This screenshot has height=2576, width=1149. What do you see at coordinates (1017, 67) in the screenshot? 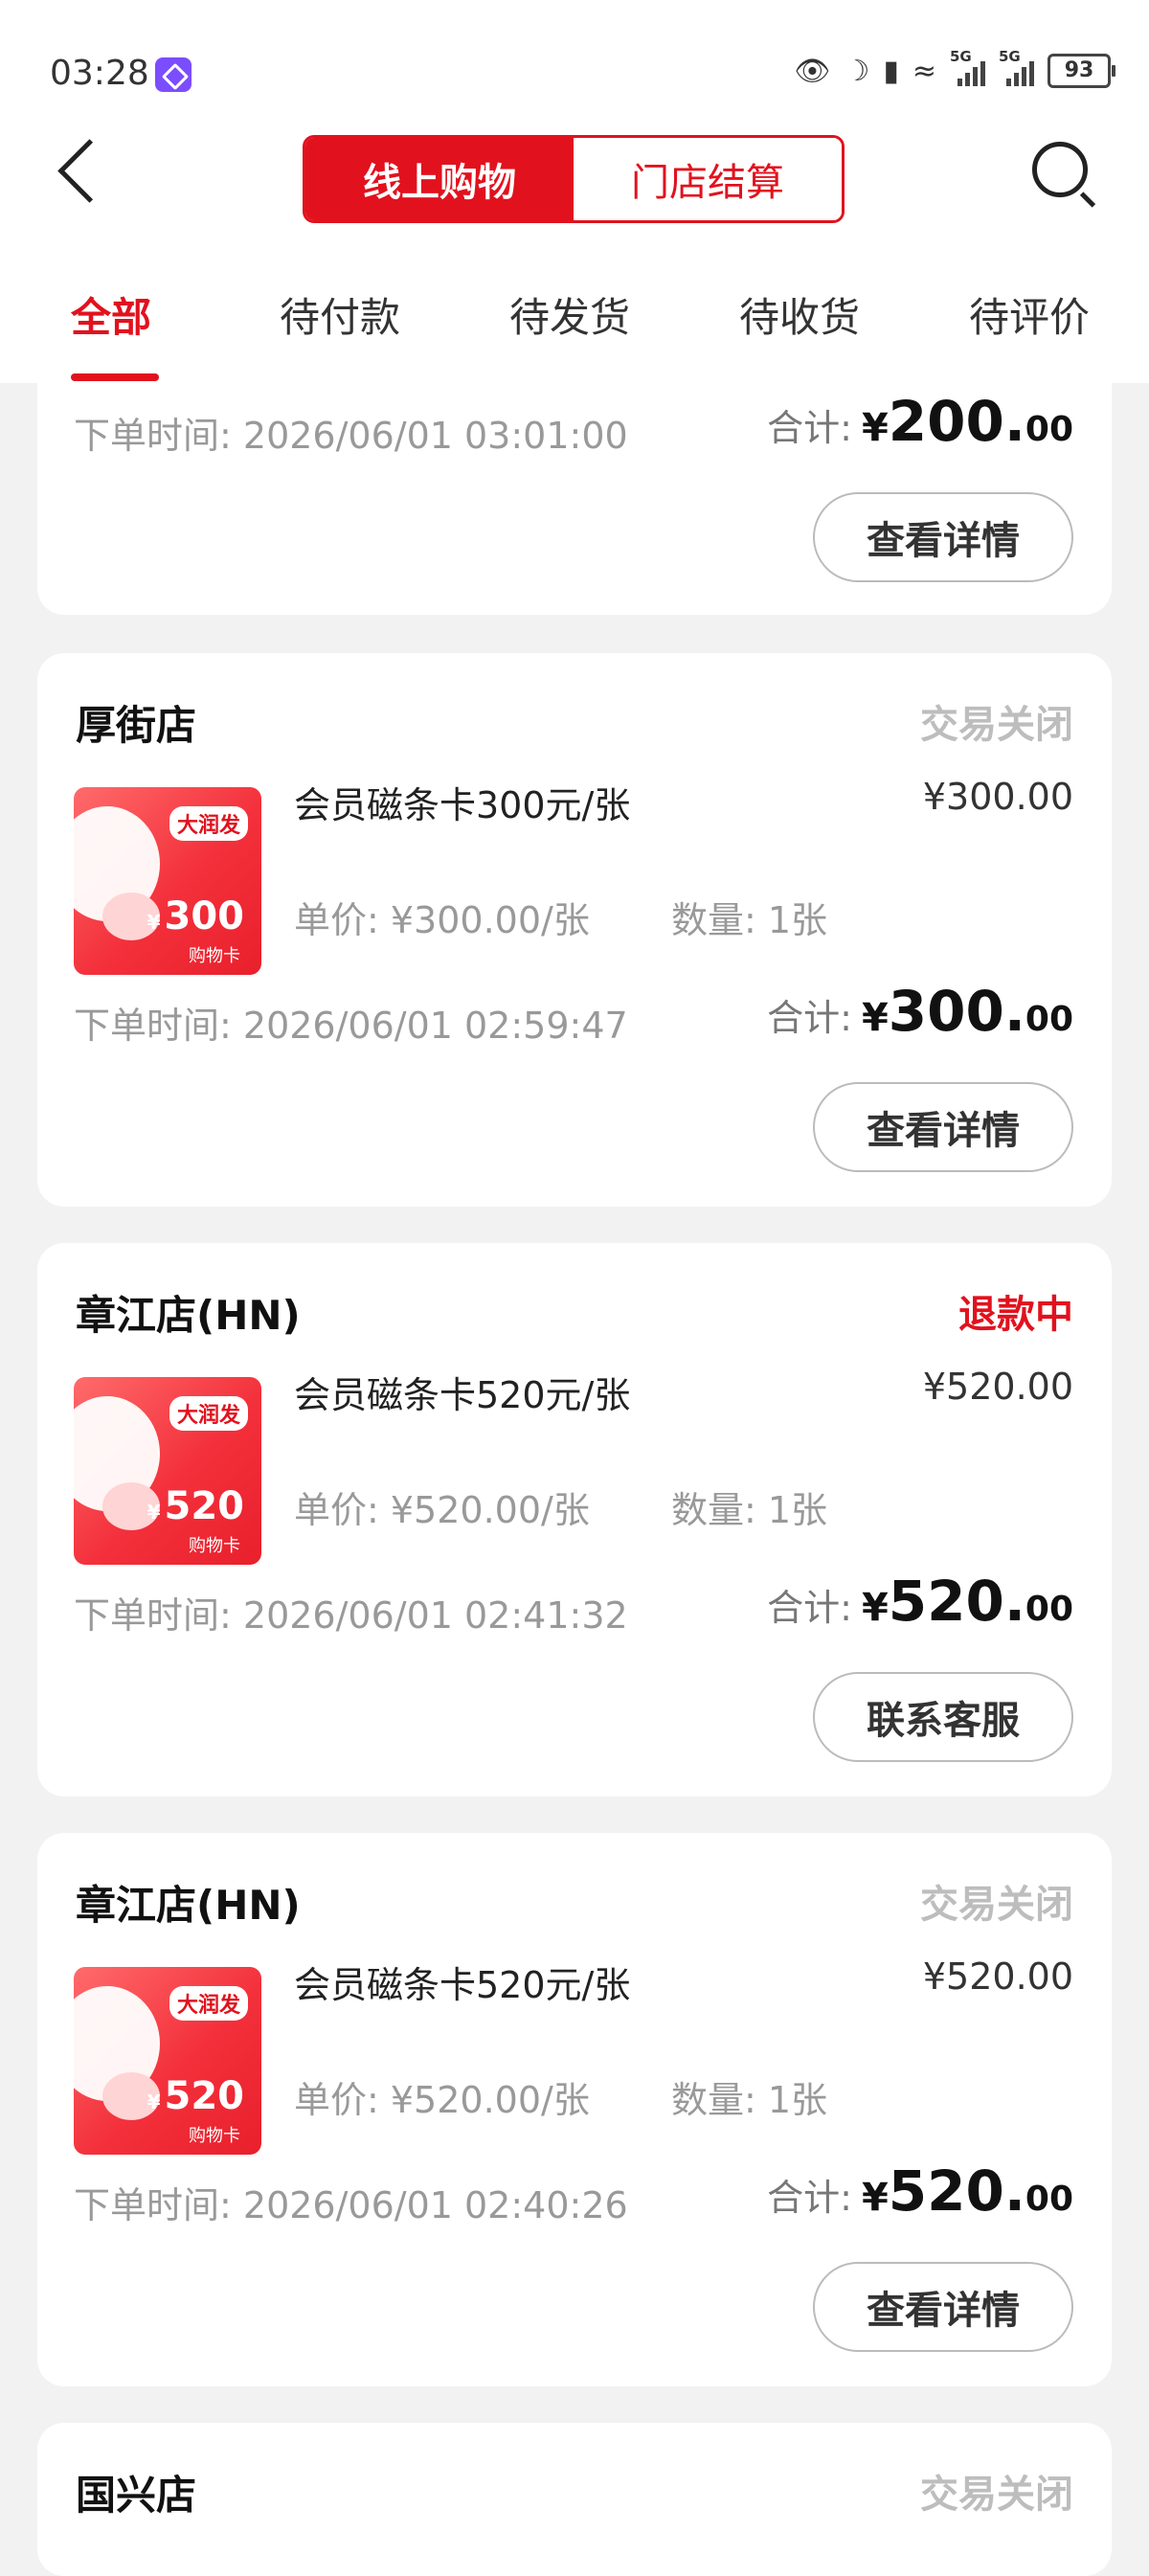
I see `signal-5g-icon-2: 5G` at bounding box center [1017, 67].